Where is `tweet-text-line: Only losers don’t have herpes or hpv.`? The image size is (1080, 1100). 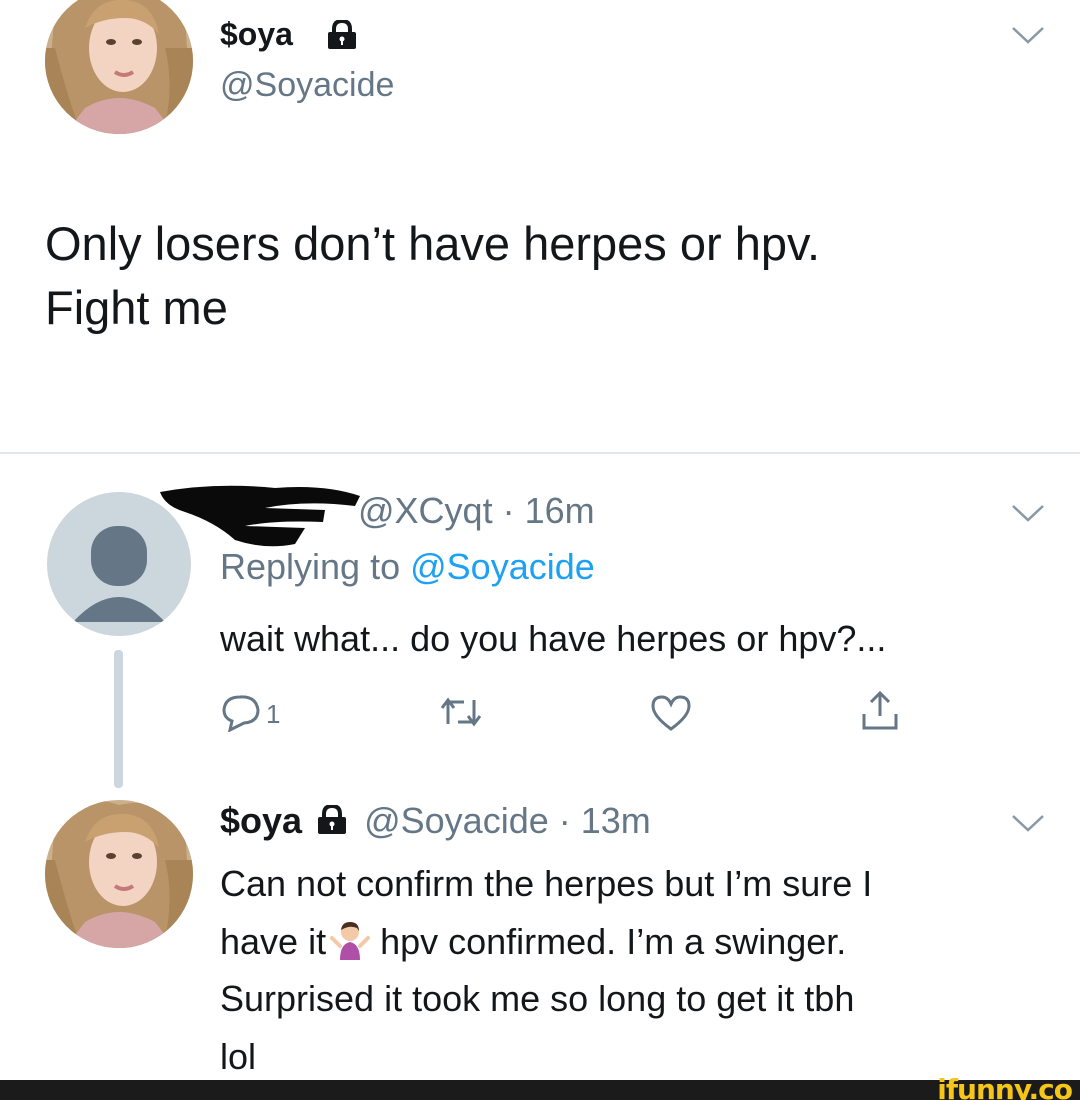
tweet-text-line: Only losers don’t have herpes or hpv. is located at coordinates (433, 243).